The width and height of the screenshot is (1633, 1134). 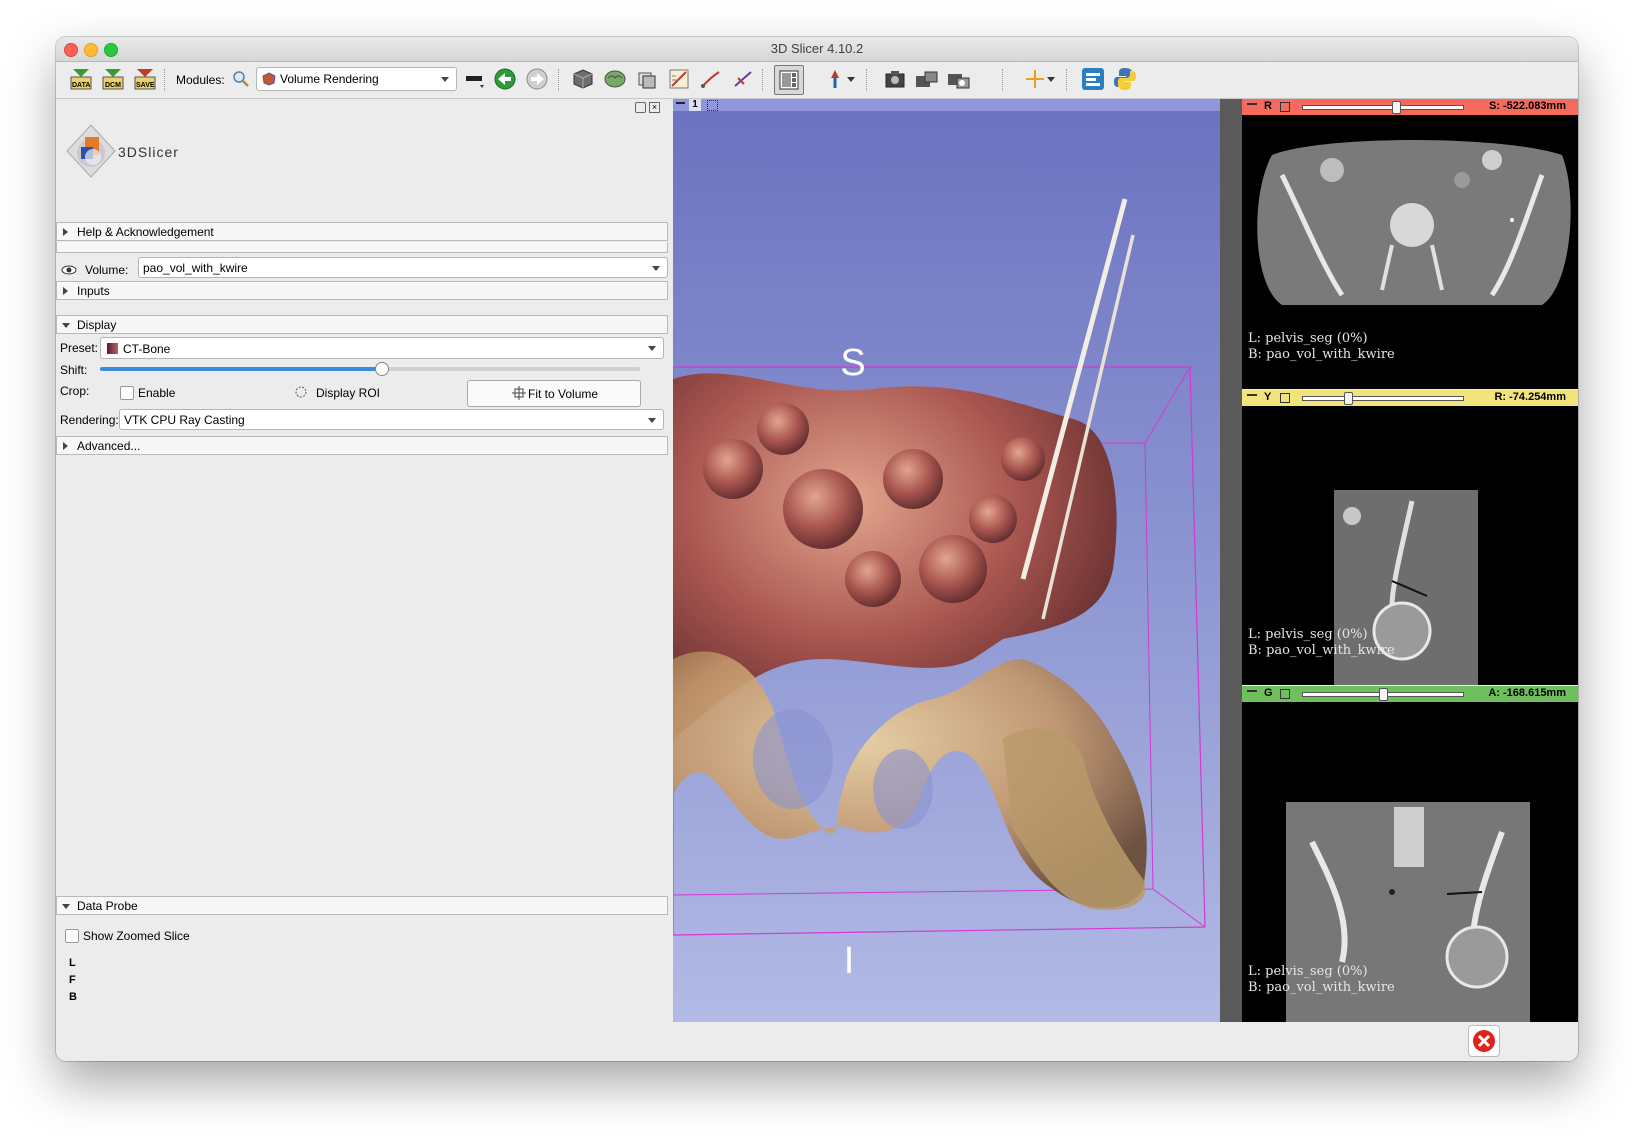 I want to click on red-slice-slider-handle, so click(x=1396, y=107).